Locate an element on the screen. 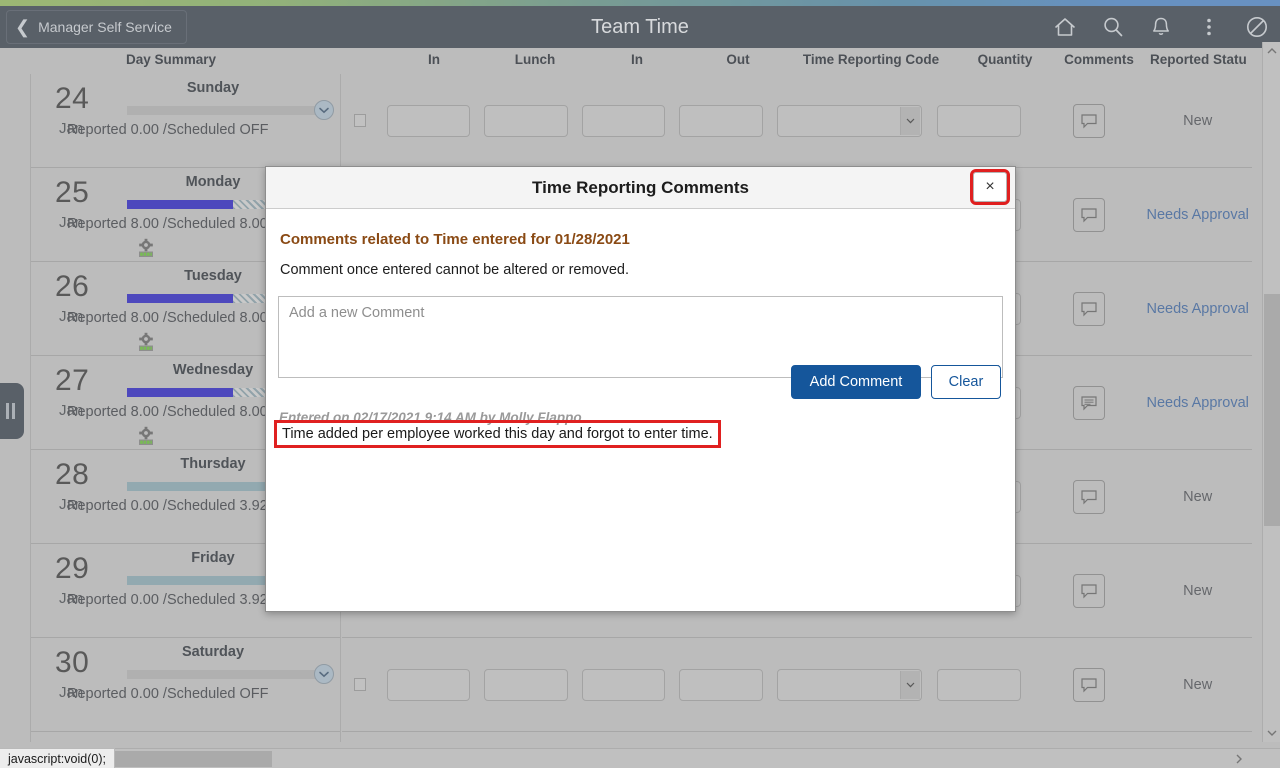  modal-title: Time Reporting Comments is located at coordinates (640, 187).